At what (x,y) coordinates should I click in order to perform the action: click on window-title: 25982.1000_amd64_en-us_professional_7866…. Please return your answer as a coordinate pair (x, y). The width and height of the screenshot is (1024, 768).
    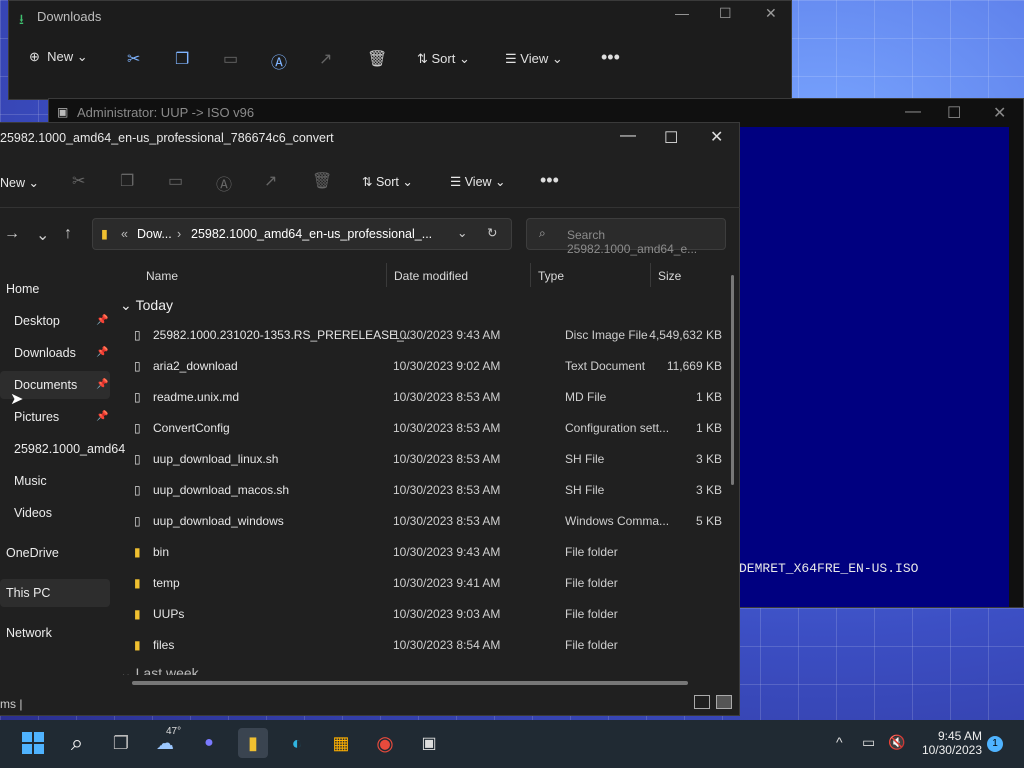
    Looking at the image, I should click on (167, 138).